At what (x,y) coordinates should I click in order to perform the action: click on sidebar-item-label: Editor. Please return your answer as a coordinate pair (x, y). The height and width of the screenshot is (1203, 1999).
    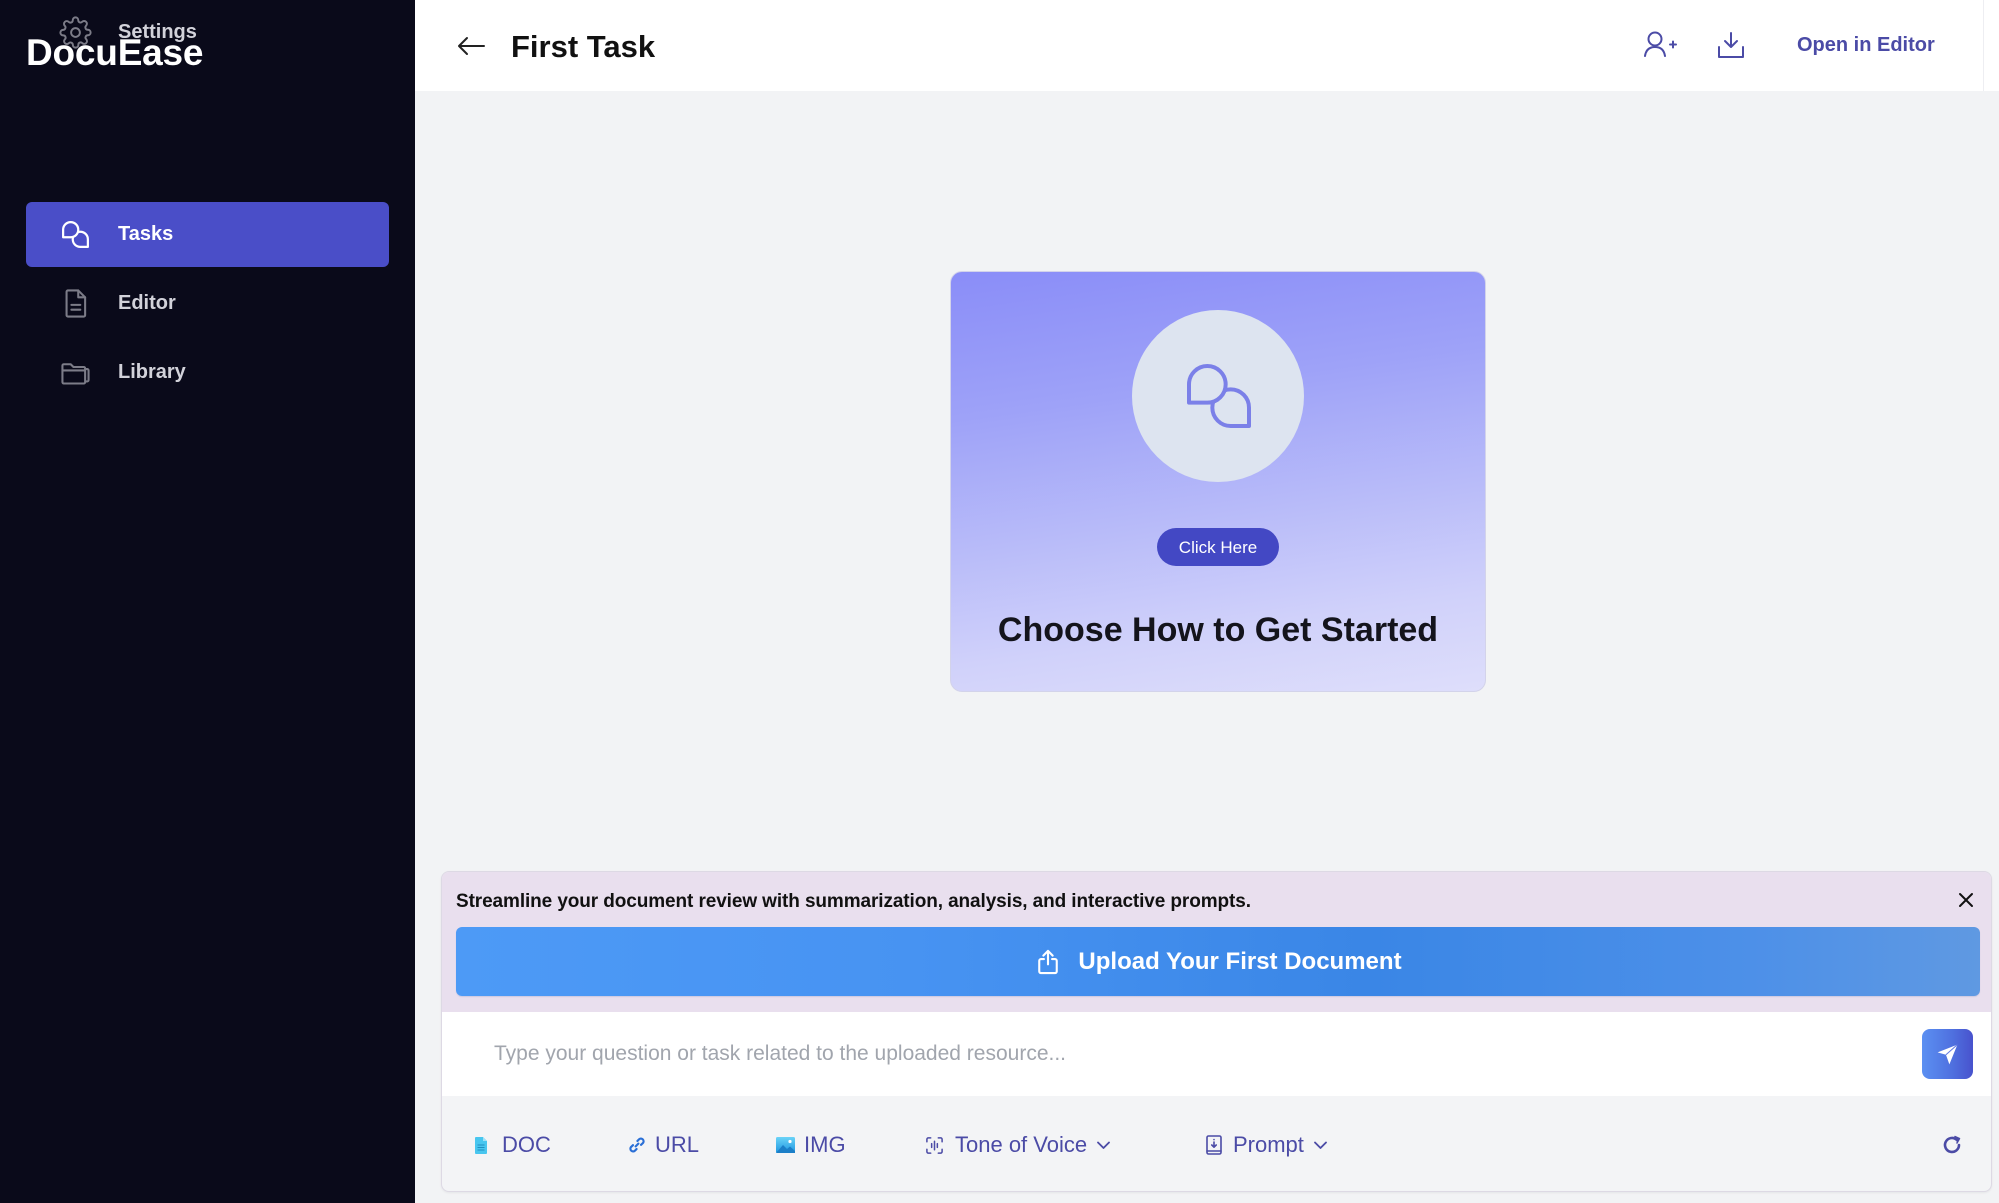
    Looking at the image, I should click on (147, 303).